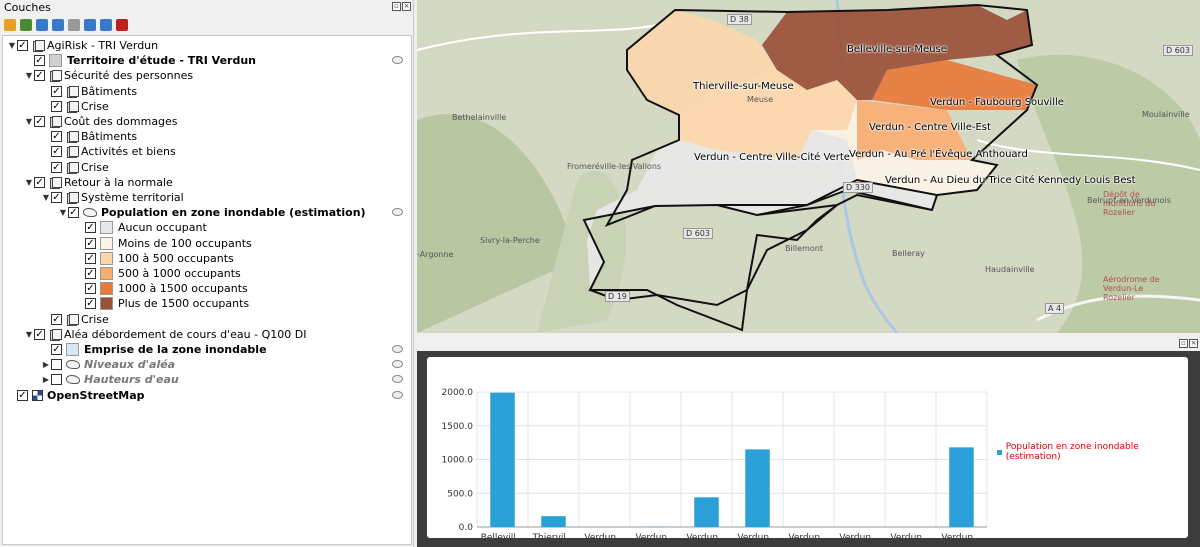 The height and width of the screenshot is (547, 1200). What do you see at coordinates (76, 395) in the screenshot?
I see `layer-tree-row: OpenStreetMap` at bounding box center [76, 395].